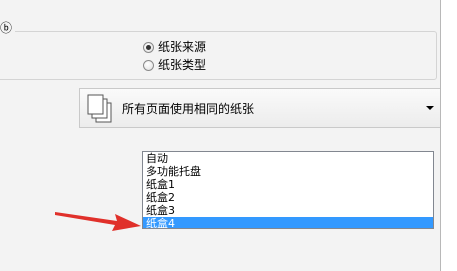 This screenshot has width=457, height=271. Describe the element at coordinates (188, 109) in the screenshot. I see `dropdown-selected-value: 所有页面使用相同的纸张` at that location.